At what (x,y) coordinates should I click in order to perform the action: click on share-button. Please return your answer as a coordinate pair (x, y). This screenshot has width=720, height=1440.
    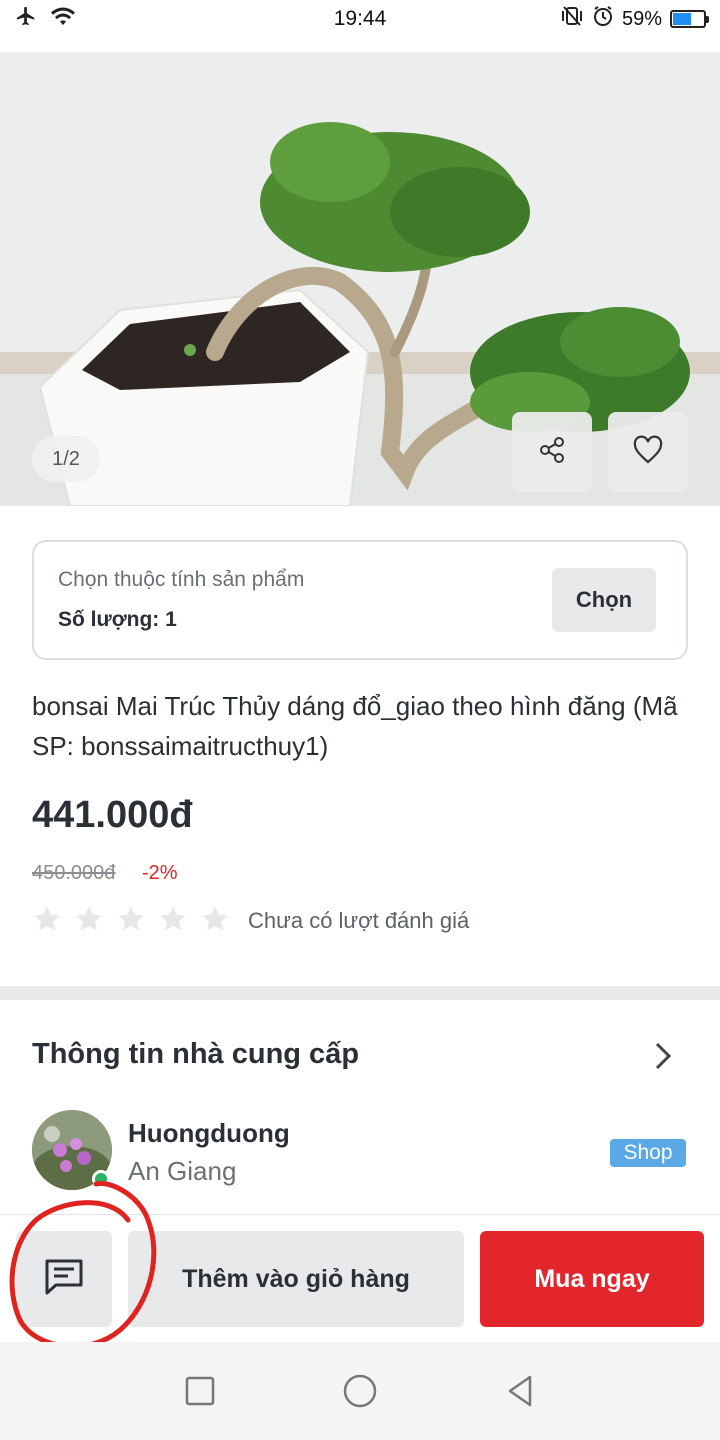
    Looking at the image, I should click on (552, 452).